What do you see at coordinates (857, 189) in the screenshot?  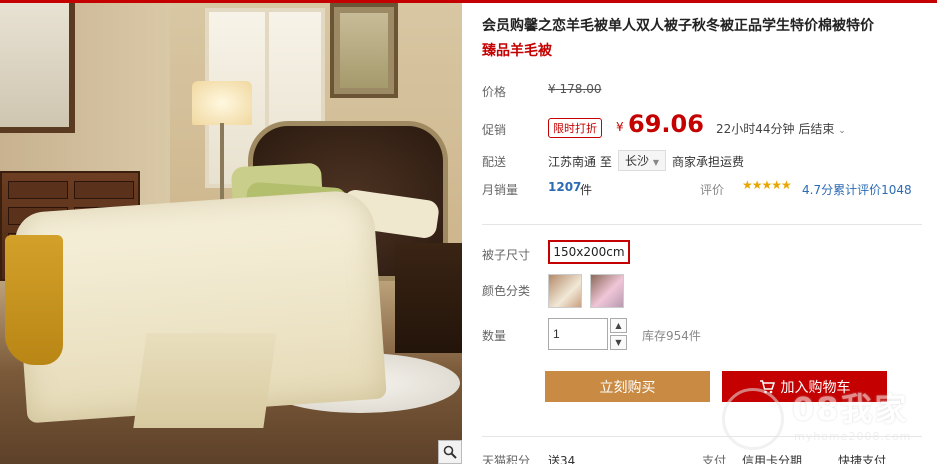 I see `review-score-link: 4.7分累计评价1048` at bounding box center [857, 189].